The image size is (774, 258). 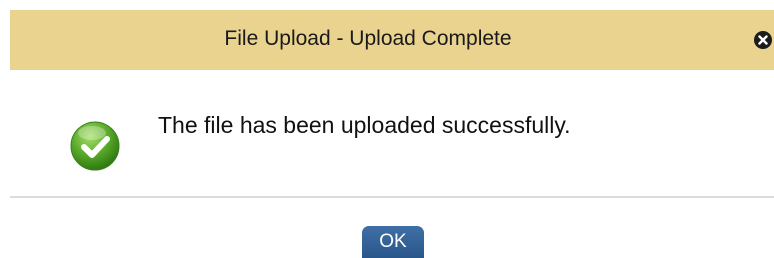 I want to click on dialog-title: File Upload - Upload Complete, so click(x=368, y=38).